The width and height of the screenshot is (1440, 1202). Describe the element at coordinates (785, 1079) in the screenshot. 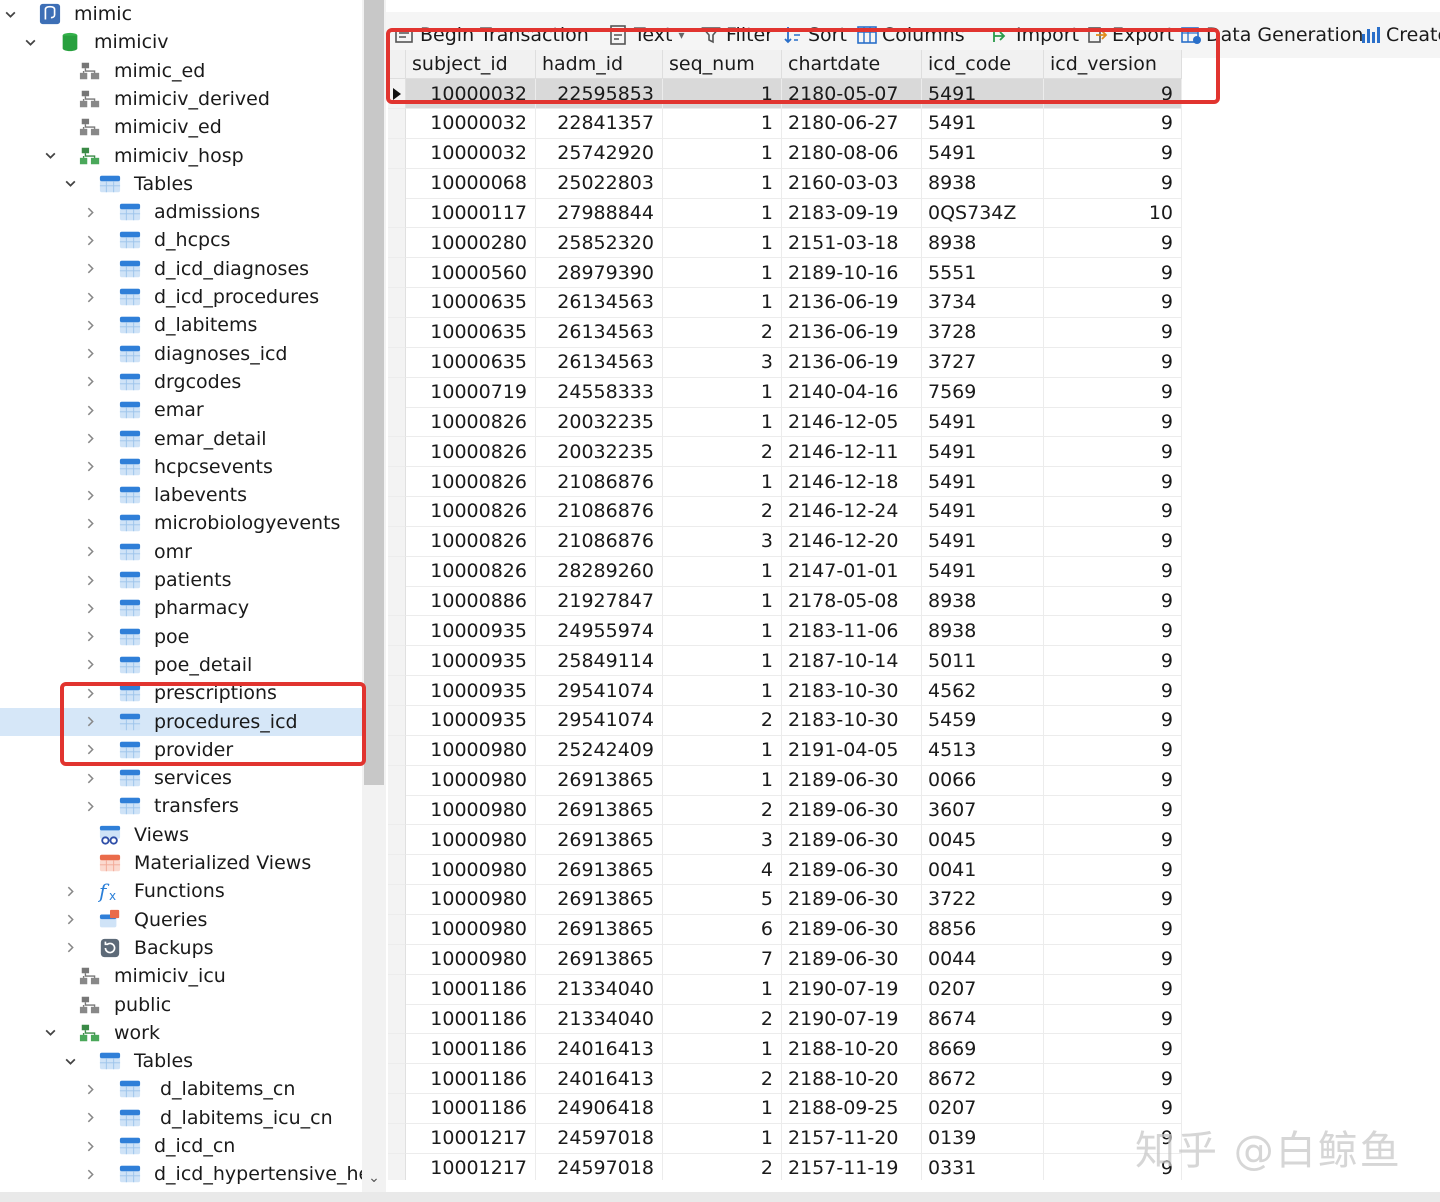

I see `table-row: 10001186 24016413 2 2188-10-20 8672 9` at that location.